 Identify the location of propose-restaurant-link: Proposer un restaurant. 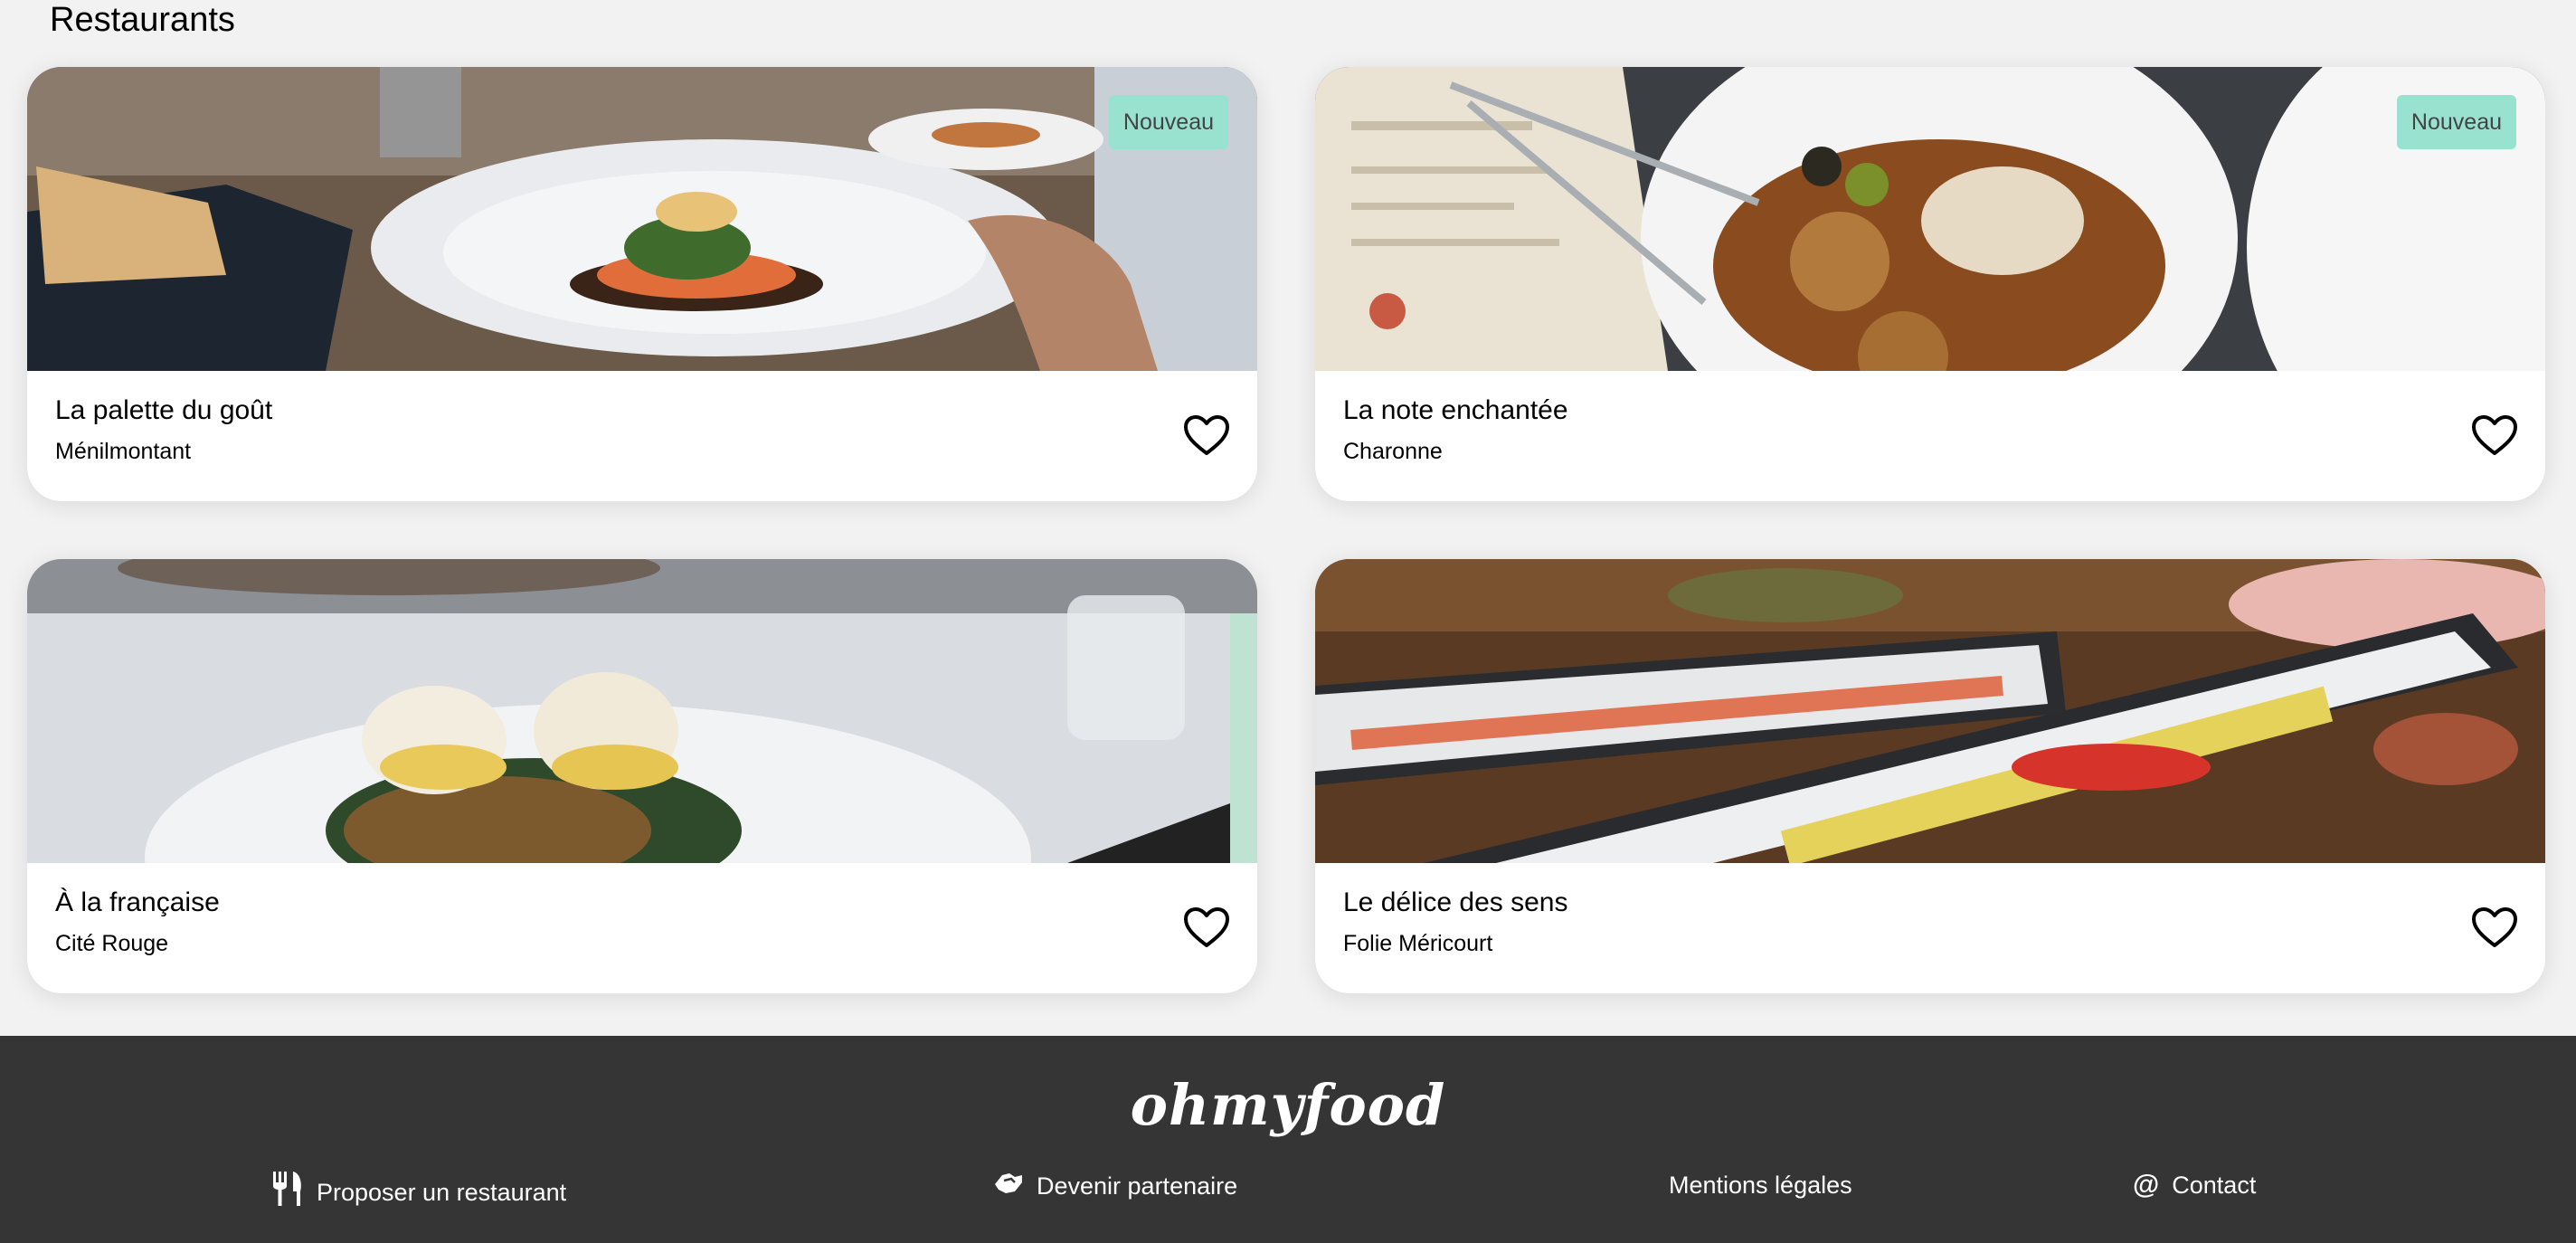
(419, 1192).